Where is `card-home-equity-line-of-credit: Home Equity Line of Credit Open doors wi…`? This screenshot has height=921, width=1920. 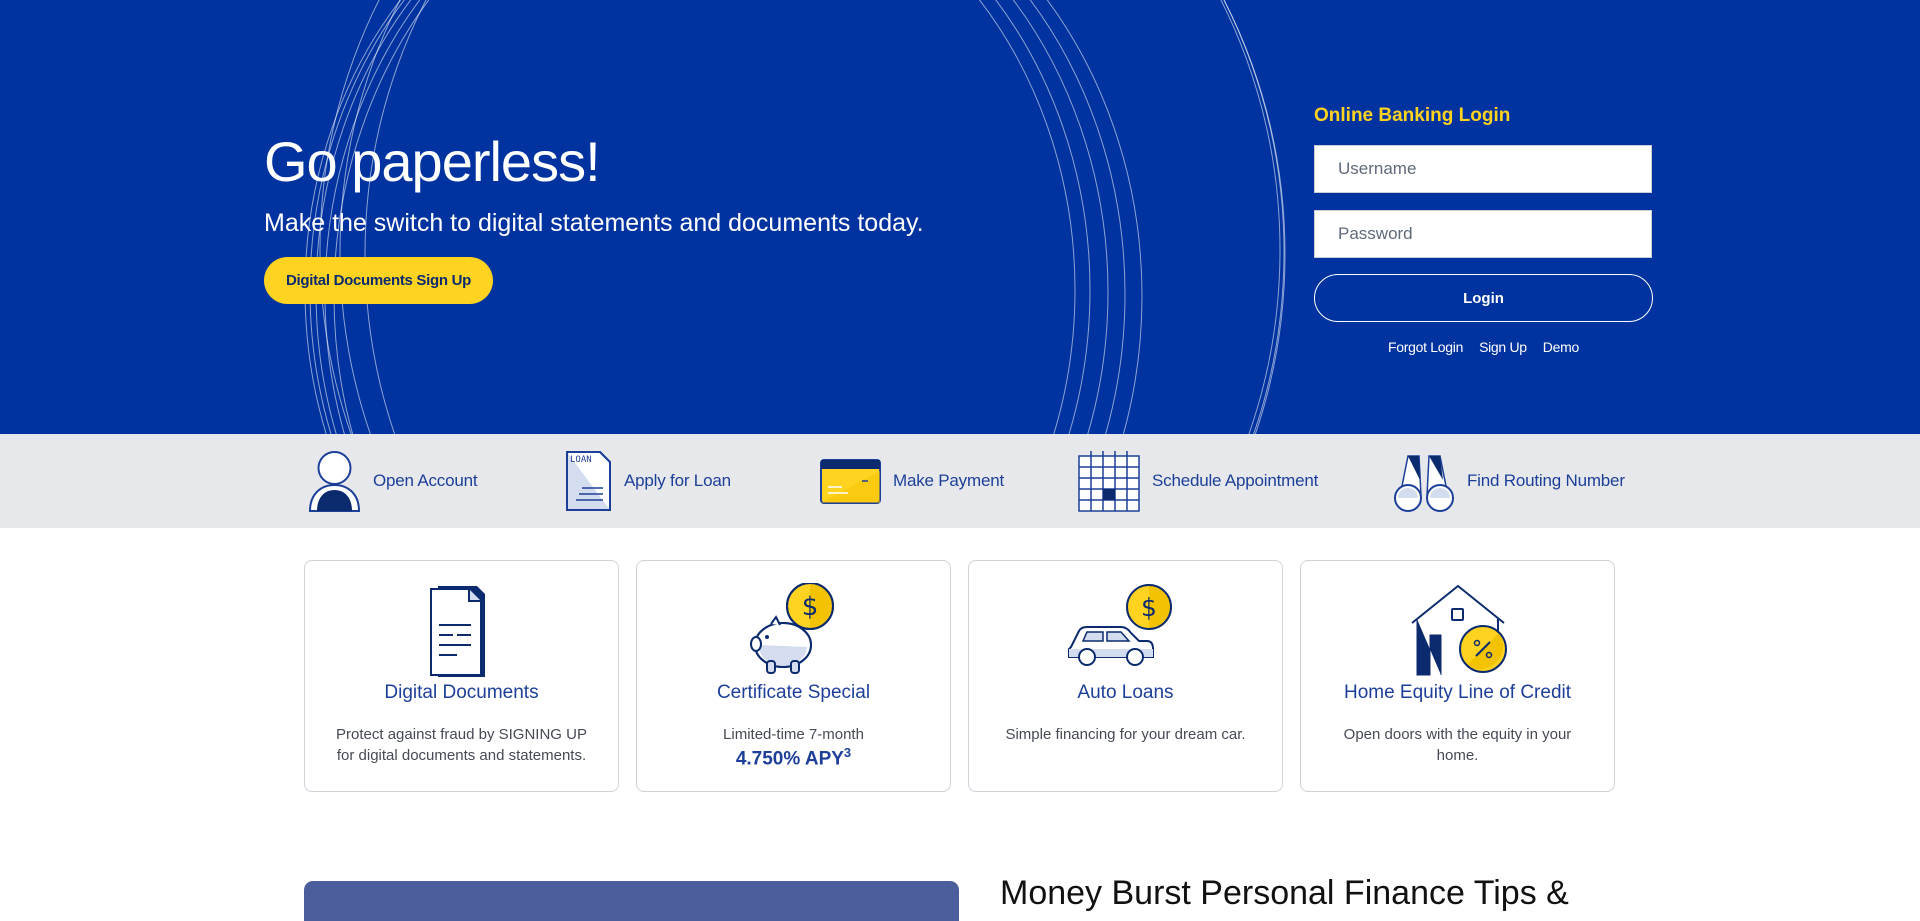 card-home-equity-line-of-credit: Home Equity Line of Credit Open doors wi… is located at coordinates (1457, 676).